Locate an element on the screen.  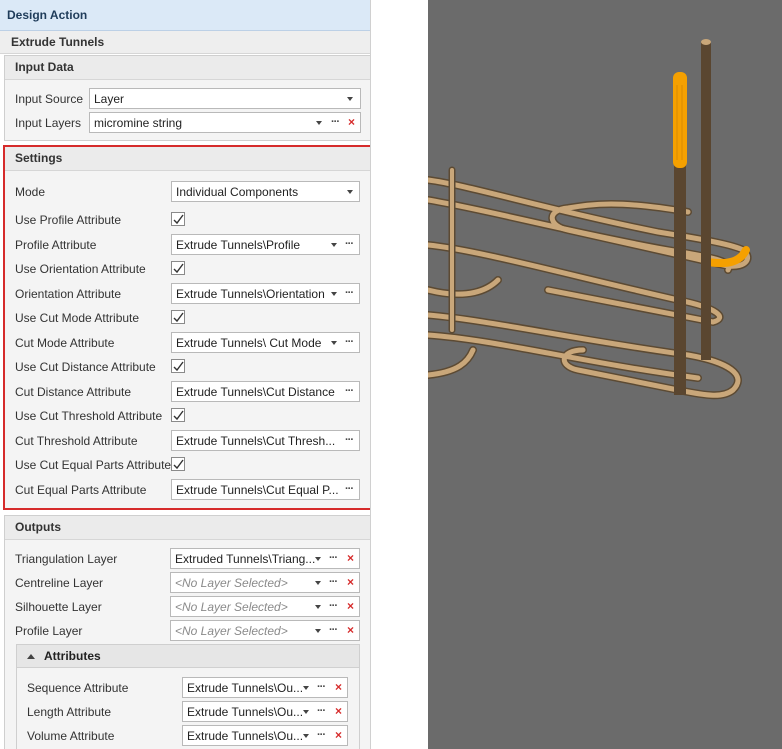
collapse-caret-icon is located at coordinates (31, 656).